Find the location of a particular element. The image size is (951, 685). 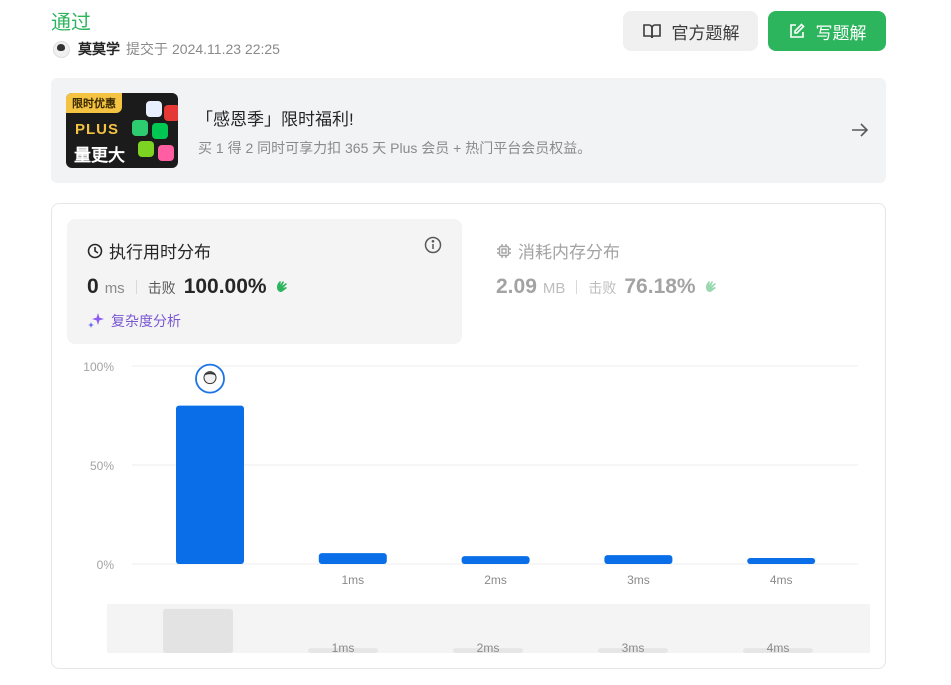

username-link: 莫莫学 is located at coordinates (99, 49).